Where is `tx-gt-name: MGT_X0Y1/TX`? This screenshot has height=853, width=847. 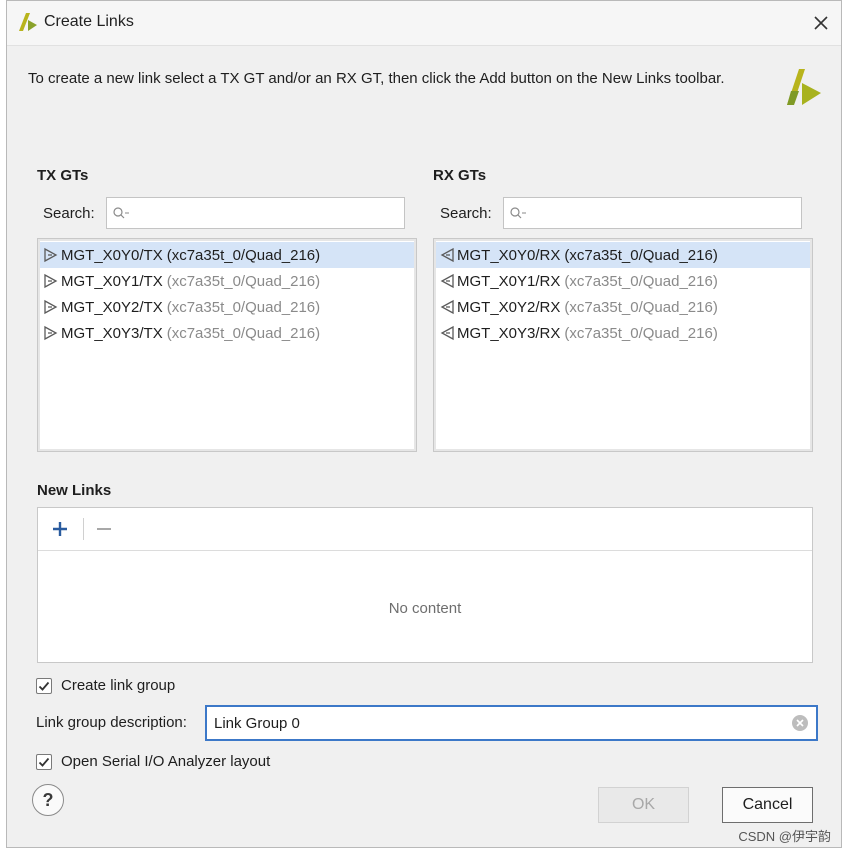 tx-gt-name: MGT_X0Y1/TX is located at coordinates (112, 281).